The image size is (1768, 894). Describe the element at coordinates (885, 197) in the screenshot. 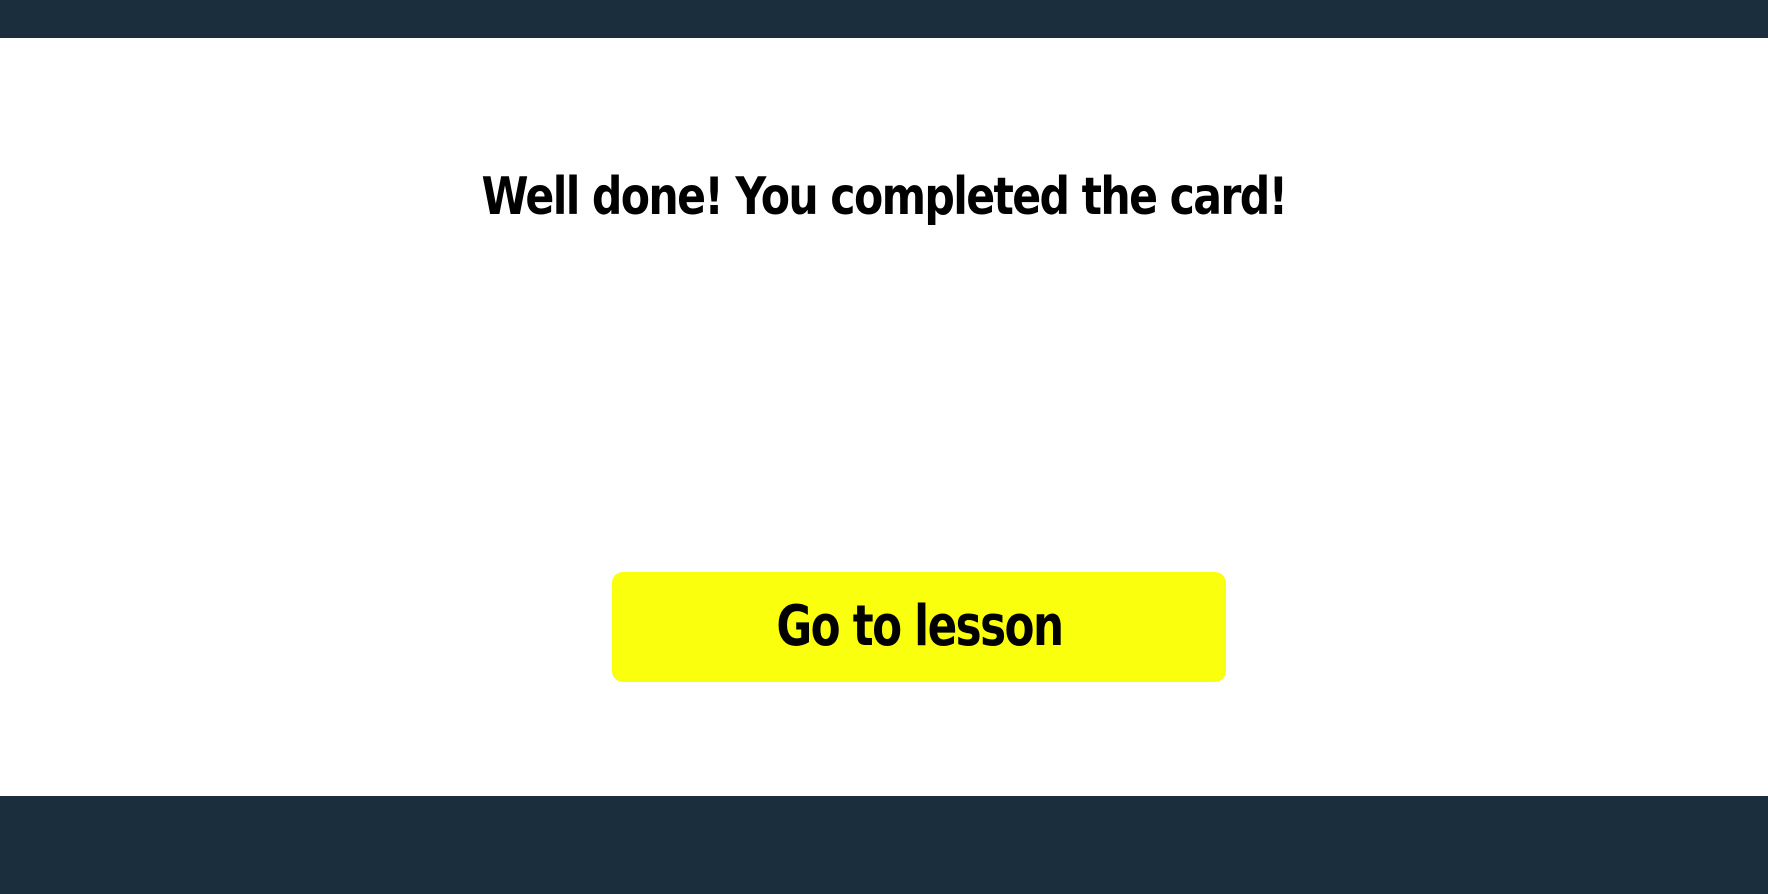

I see `completion-message: Well done! You completed the card!` at that location.